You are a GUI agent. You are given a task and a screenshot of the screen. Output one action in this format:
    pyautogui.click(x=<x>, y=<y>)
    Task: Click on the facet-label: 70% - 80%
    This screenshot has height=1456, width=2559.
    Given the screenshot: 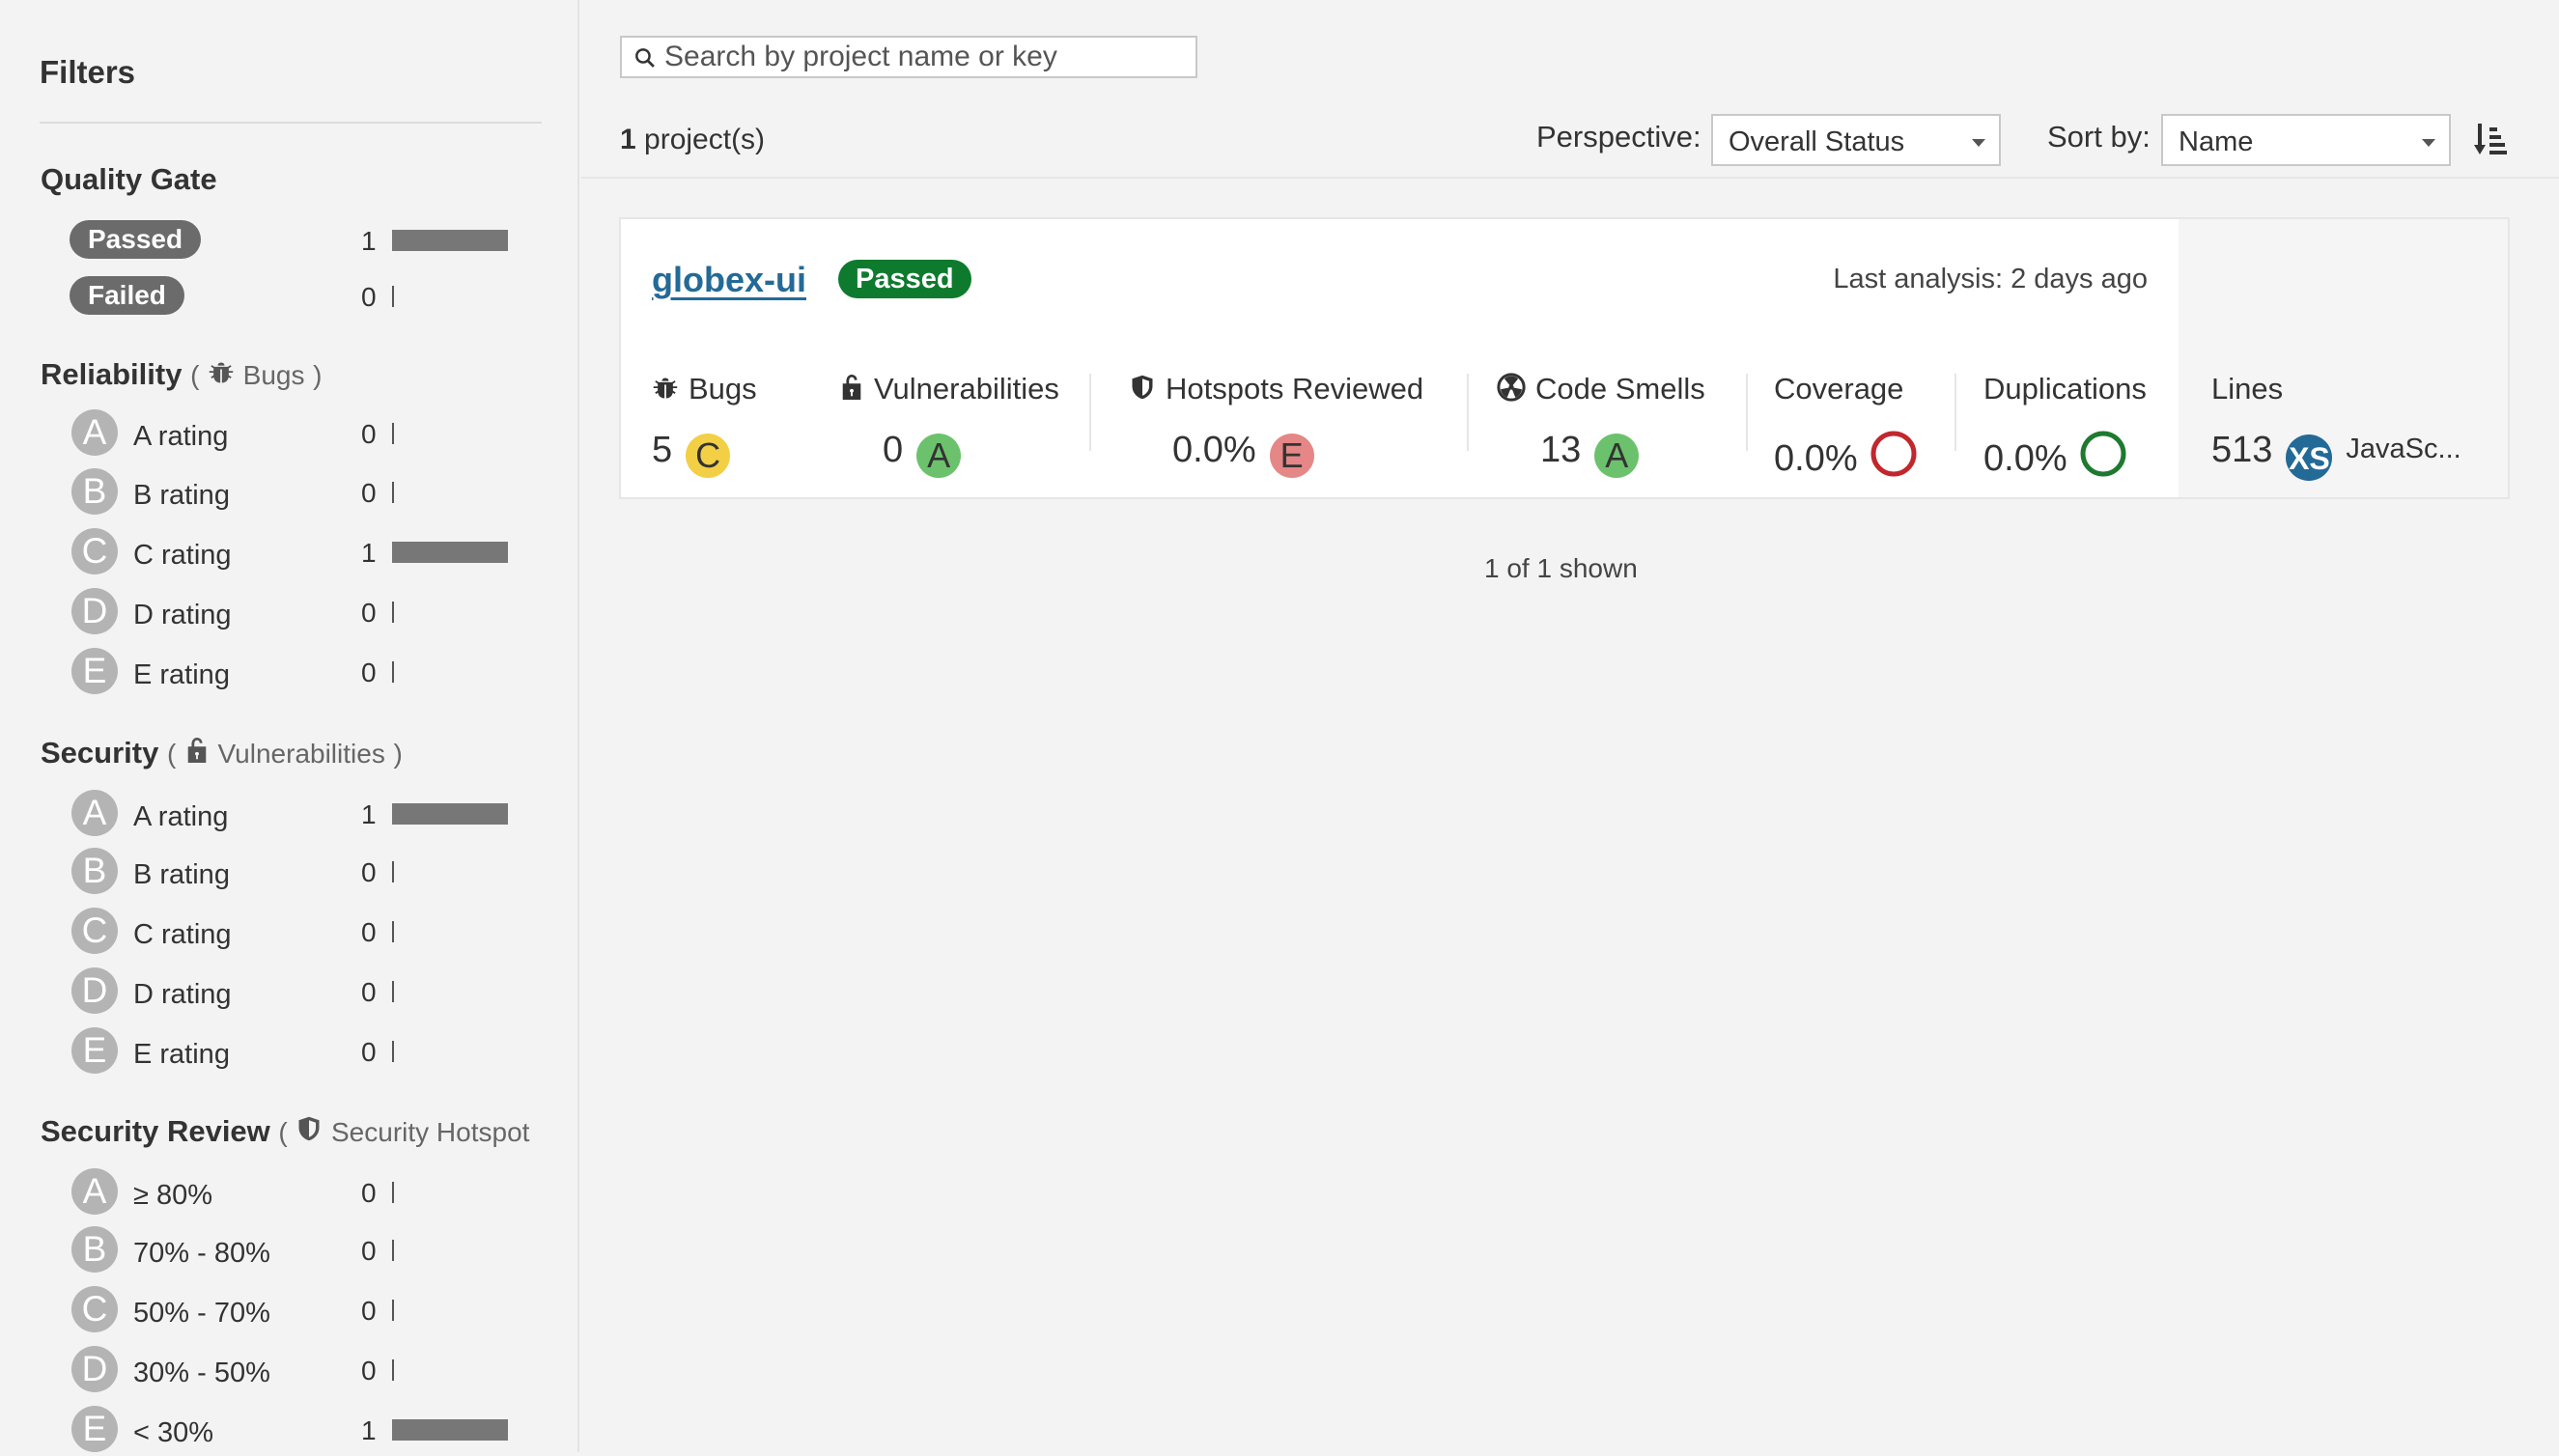 What is the action you would take?
    pyautogui.click(x=201, y=1254)
    